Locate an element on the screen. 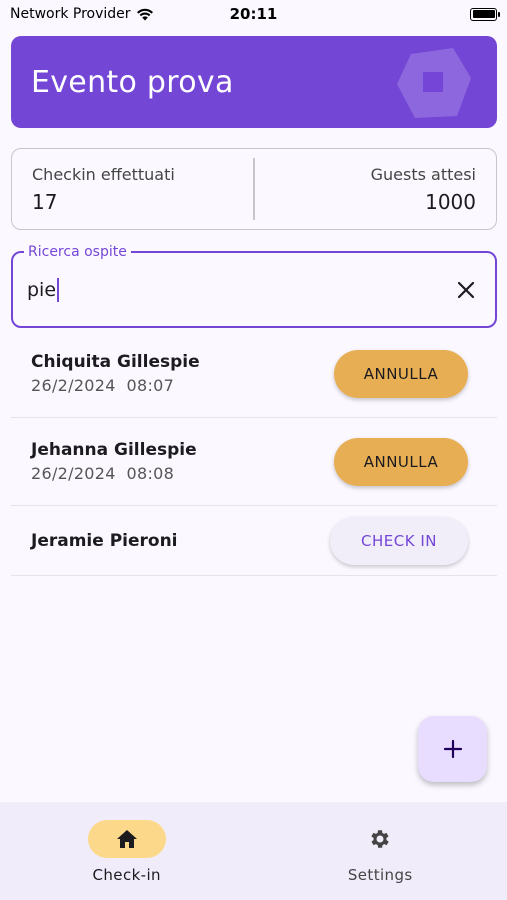  guest-name: Jehanna Gillespie is located at coordinates (114, 450).